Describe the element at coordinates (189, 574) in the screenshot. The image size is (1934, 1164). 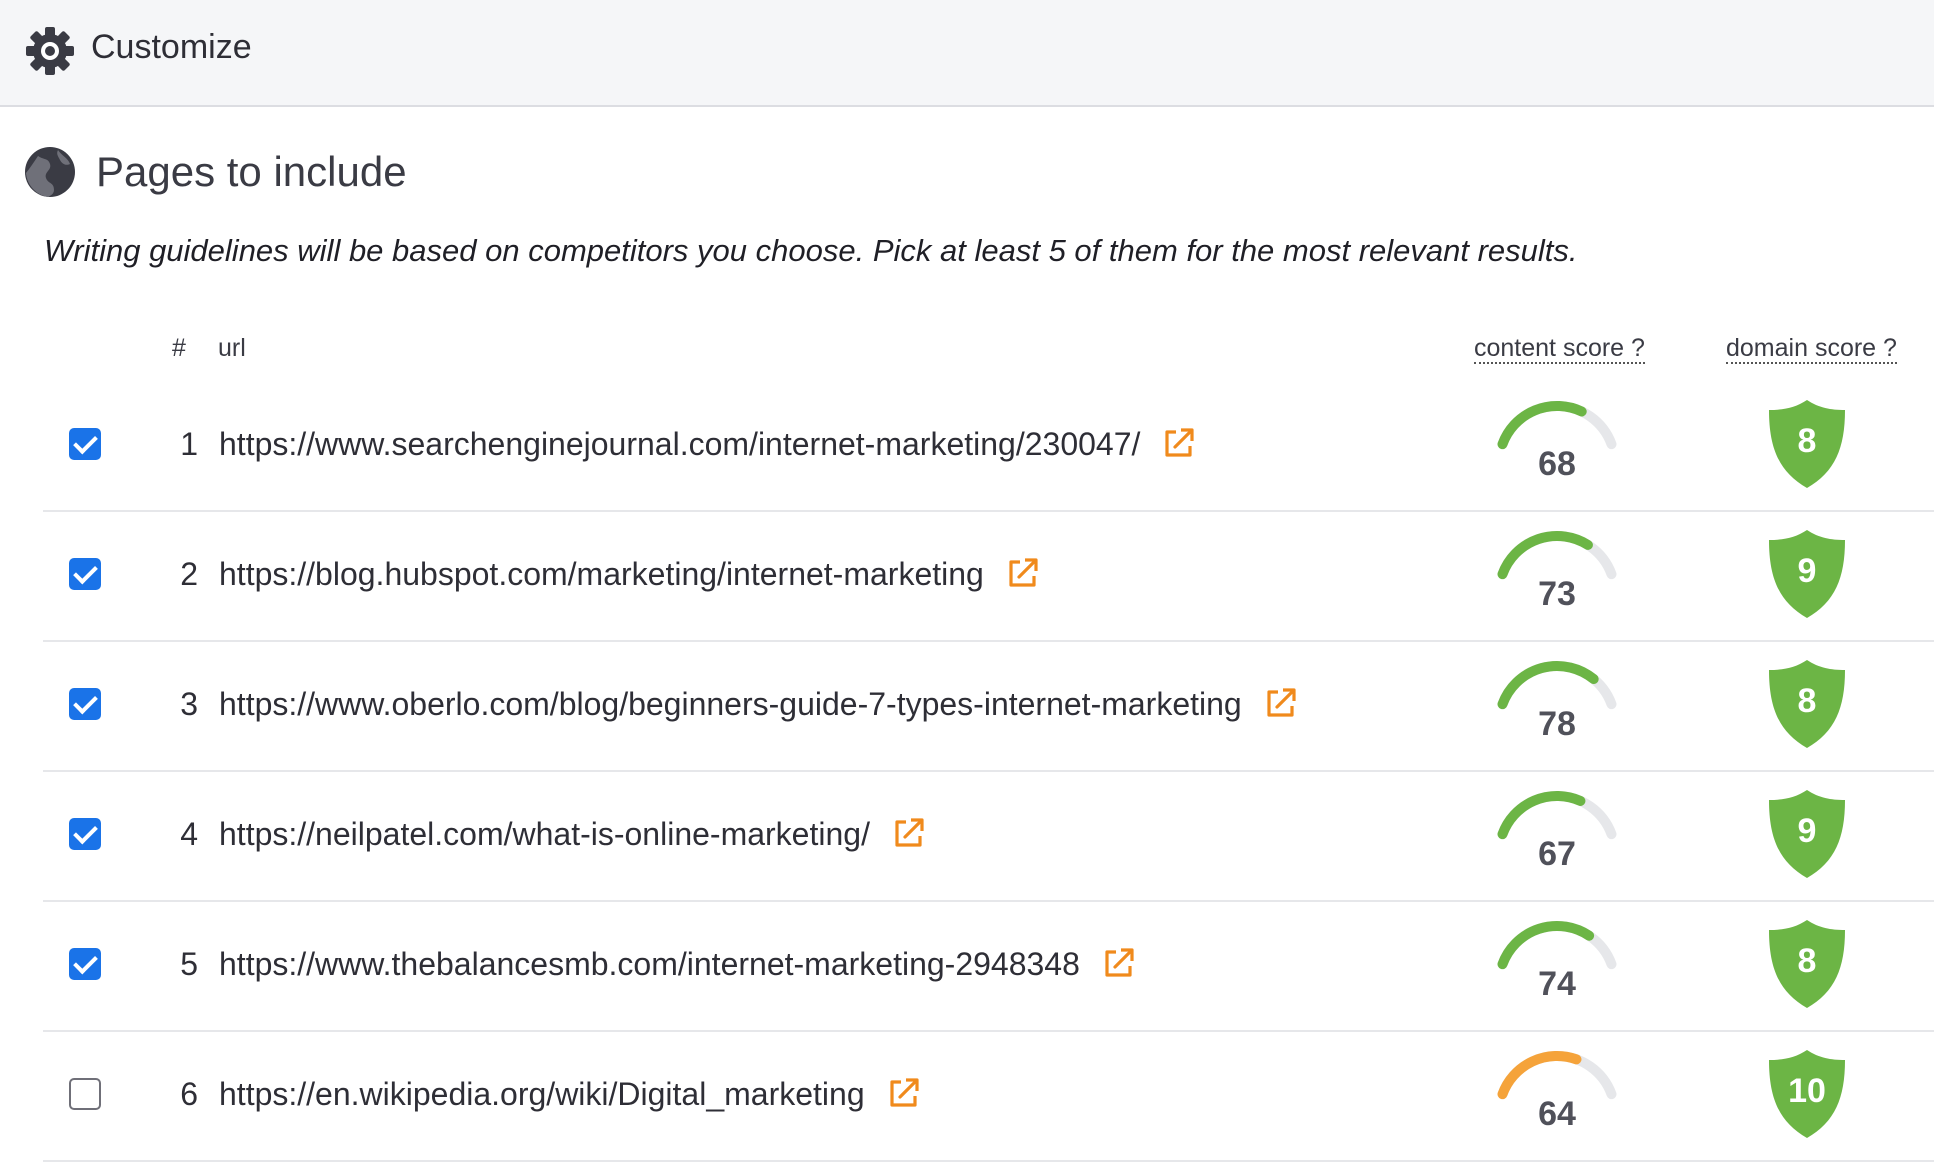
I see `row-number: 2` at that location.